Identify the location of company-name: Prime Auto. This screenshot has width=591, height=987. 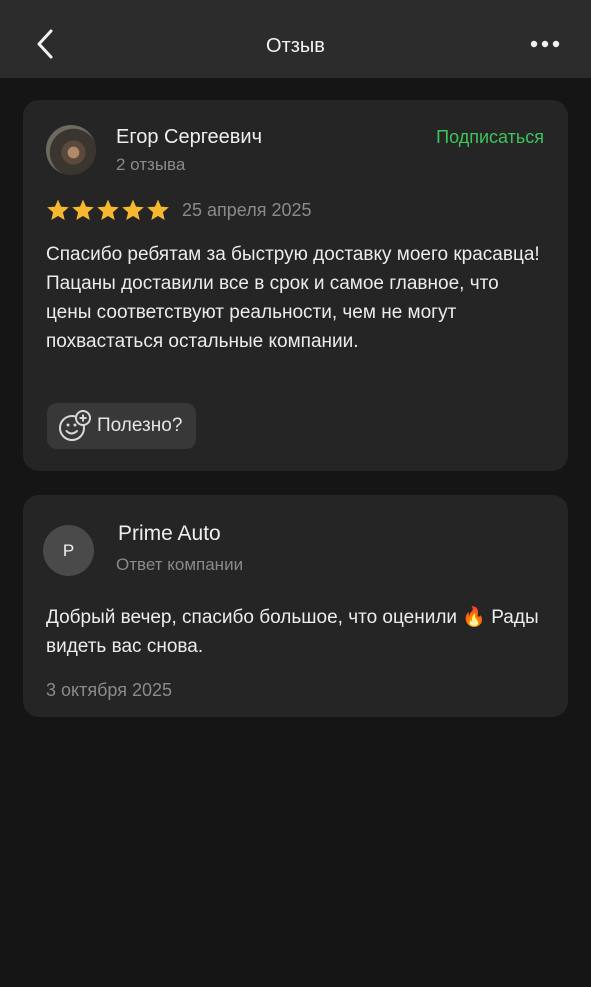
(169, 534).